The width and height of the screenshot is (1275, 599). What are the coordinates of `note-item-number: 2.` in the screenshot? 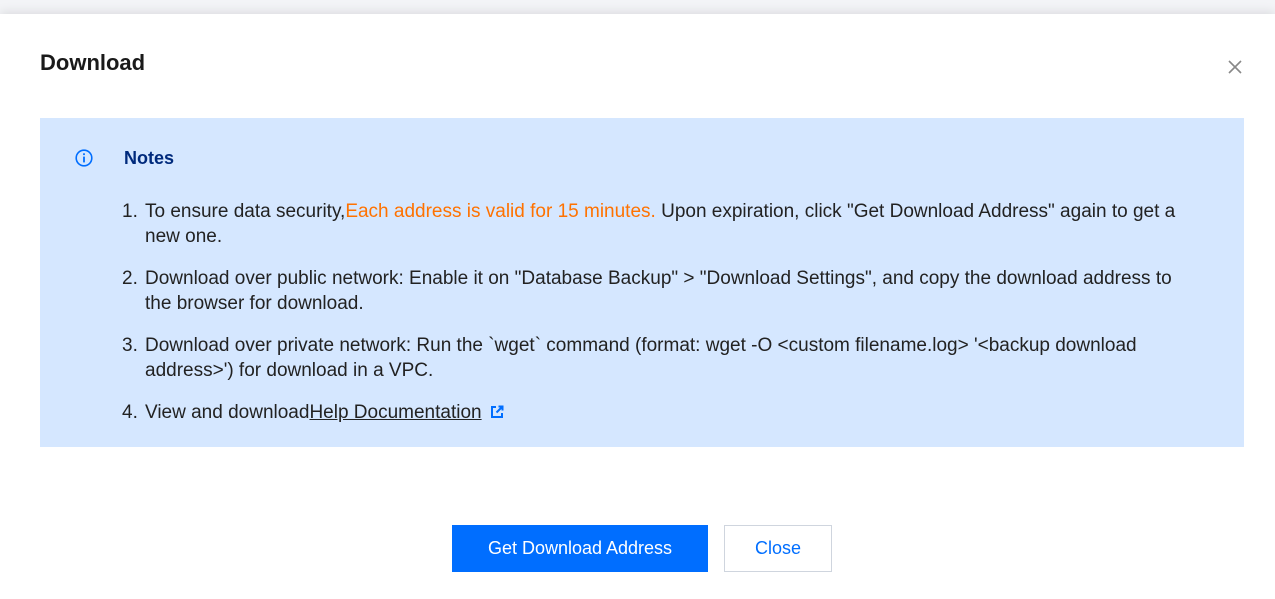 It's located at (130, 278).